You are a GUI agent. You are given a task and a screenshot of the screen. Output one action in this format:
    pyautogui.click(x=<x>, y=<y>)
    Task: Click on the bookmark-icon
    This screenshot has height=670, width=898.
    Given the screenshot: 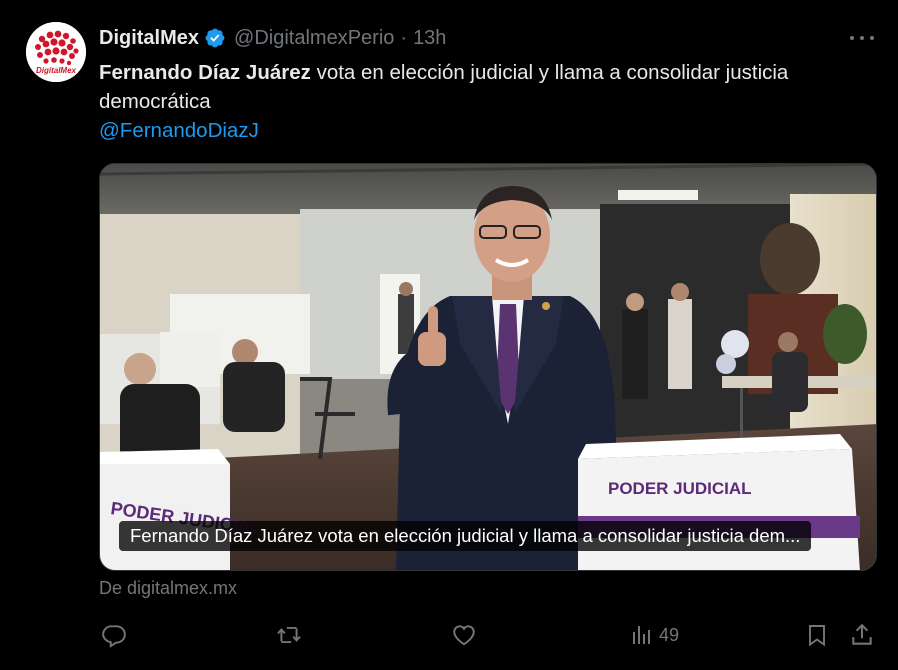 What is the action you would take?
    pyautogui.click(x=817, y=636)
    